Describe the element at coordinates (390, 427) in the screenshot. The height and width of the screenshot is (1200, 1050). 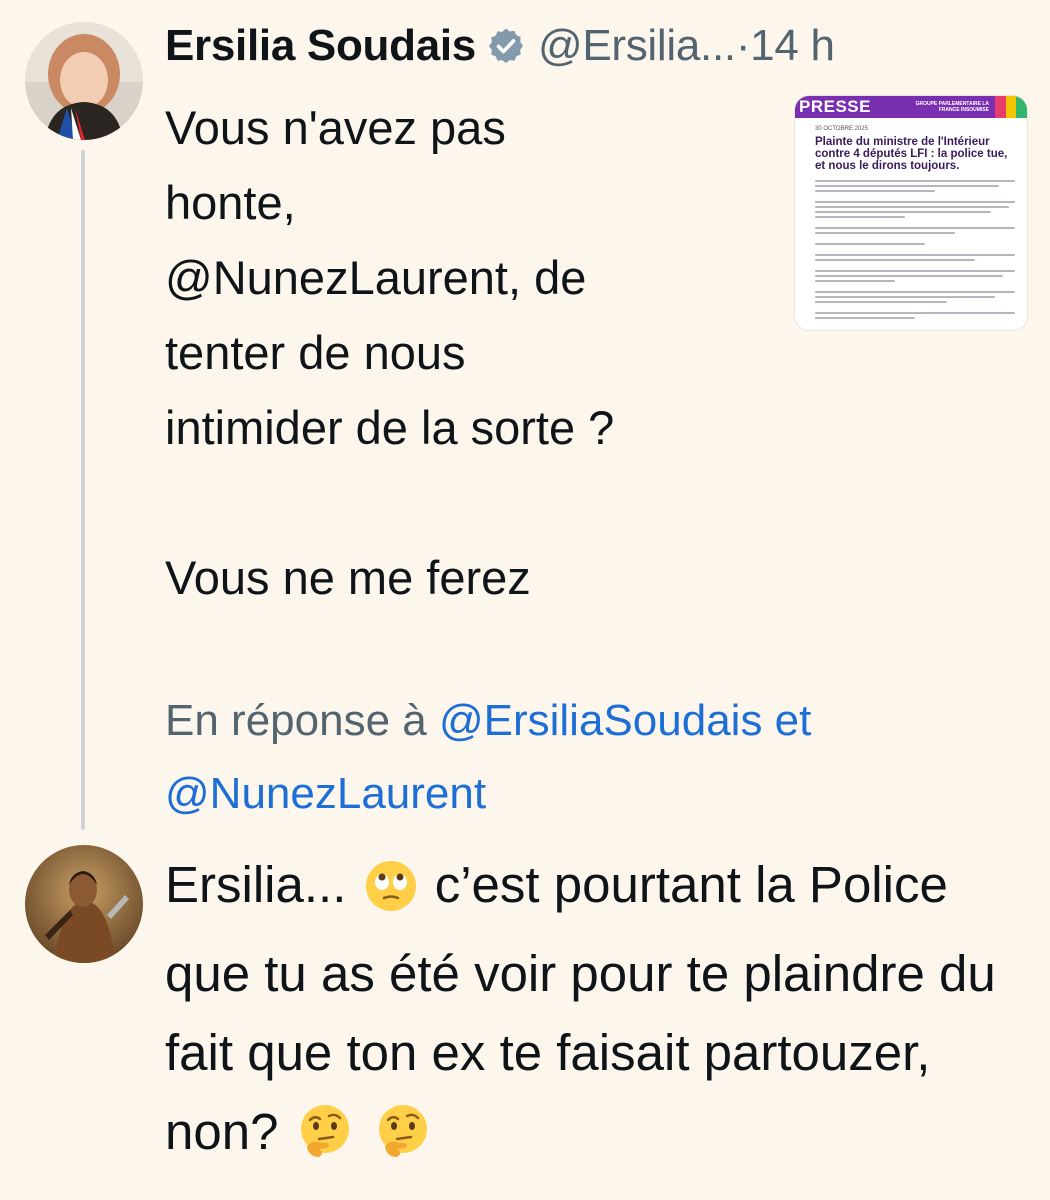
I see `tweet-text-line: intimider de la sorte ?` at that location.